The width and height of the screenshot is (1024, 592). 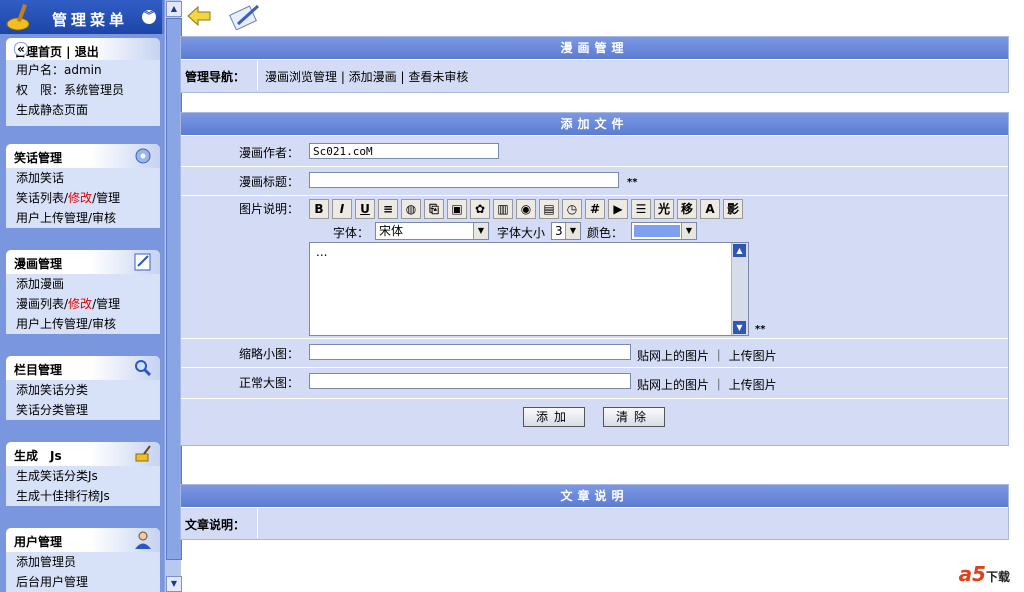 I want to click on add-button: 添加, so click(x=554, y=417).